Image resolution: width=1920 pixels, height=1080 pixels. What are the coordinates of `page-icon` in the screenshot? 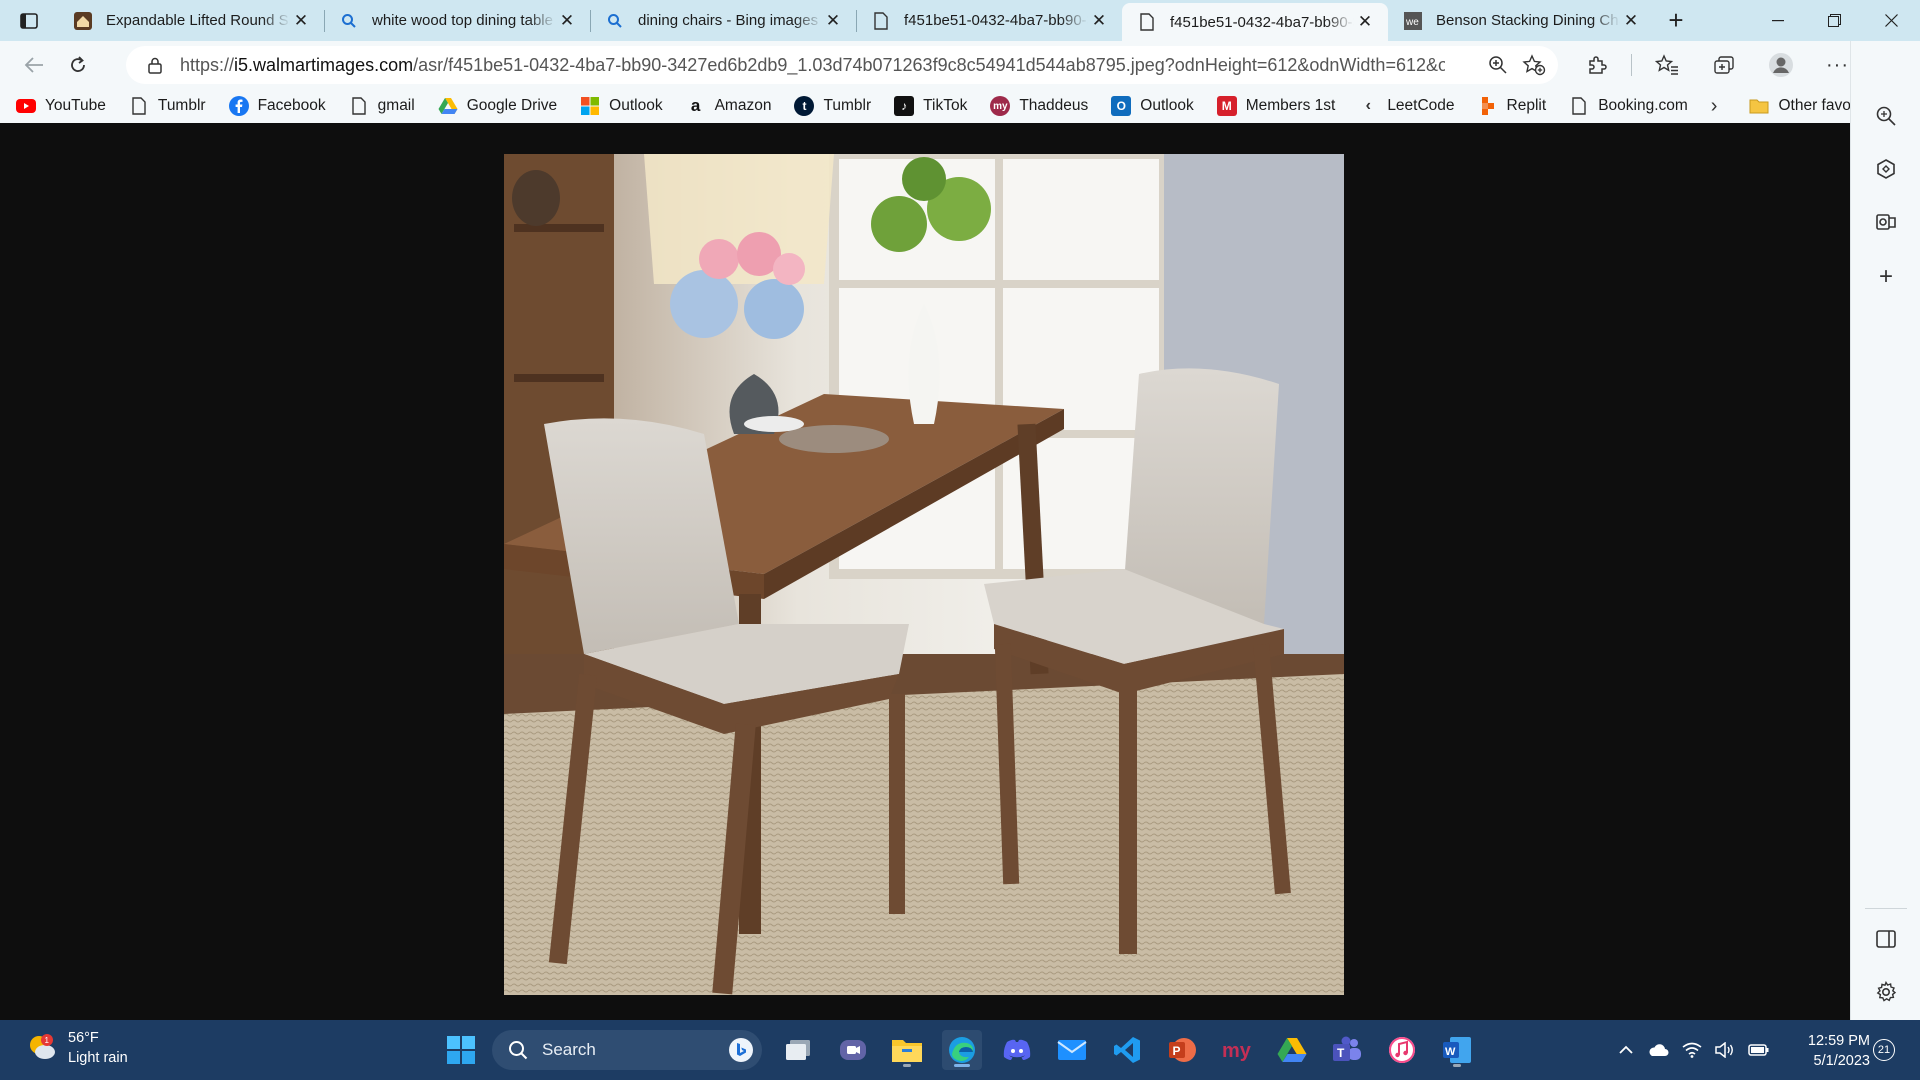 It's located at (1147, 22).